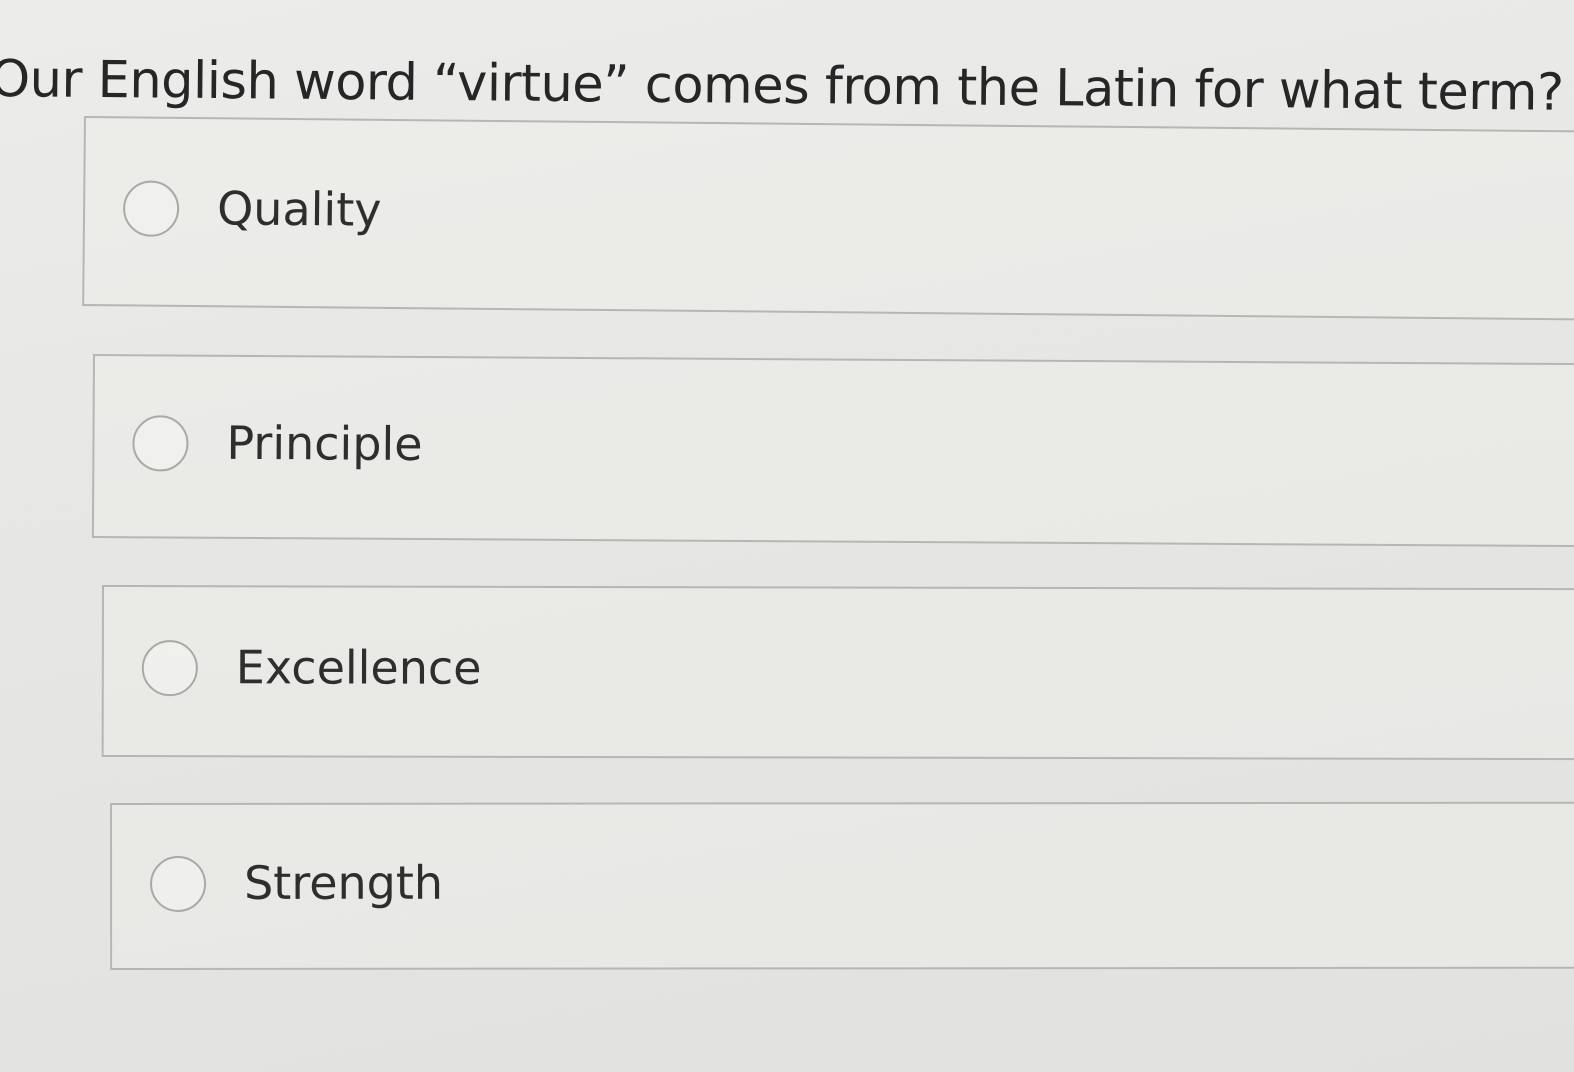 This screenshot has height=1072, width=1574. I want to click on radio-button-excellence, so click(169, 668).